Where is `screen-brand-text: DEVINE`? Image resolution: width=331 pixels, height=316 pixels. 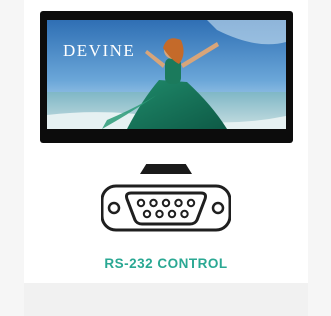
screen-brand-text: DEVINE is located at coordinates (99, 50).